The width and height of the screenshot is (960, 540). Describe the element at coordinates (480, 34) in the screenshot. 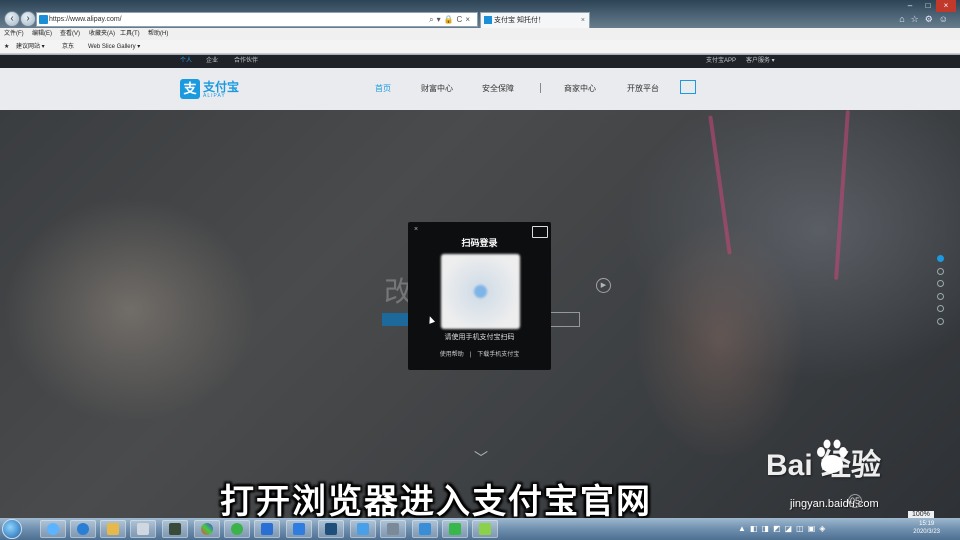

I see `menu-bar: 文件(F) 编辑(E) 查看(V) 收藏夹(A) 工具(T) 帮助(H)` at that location.